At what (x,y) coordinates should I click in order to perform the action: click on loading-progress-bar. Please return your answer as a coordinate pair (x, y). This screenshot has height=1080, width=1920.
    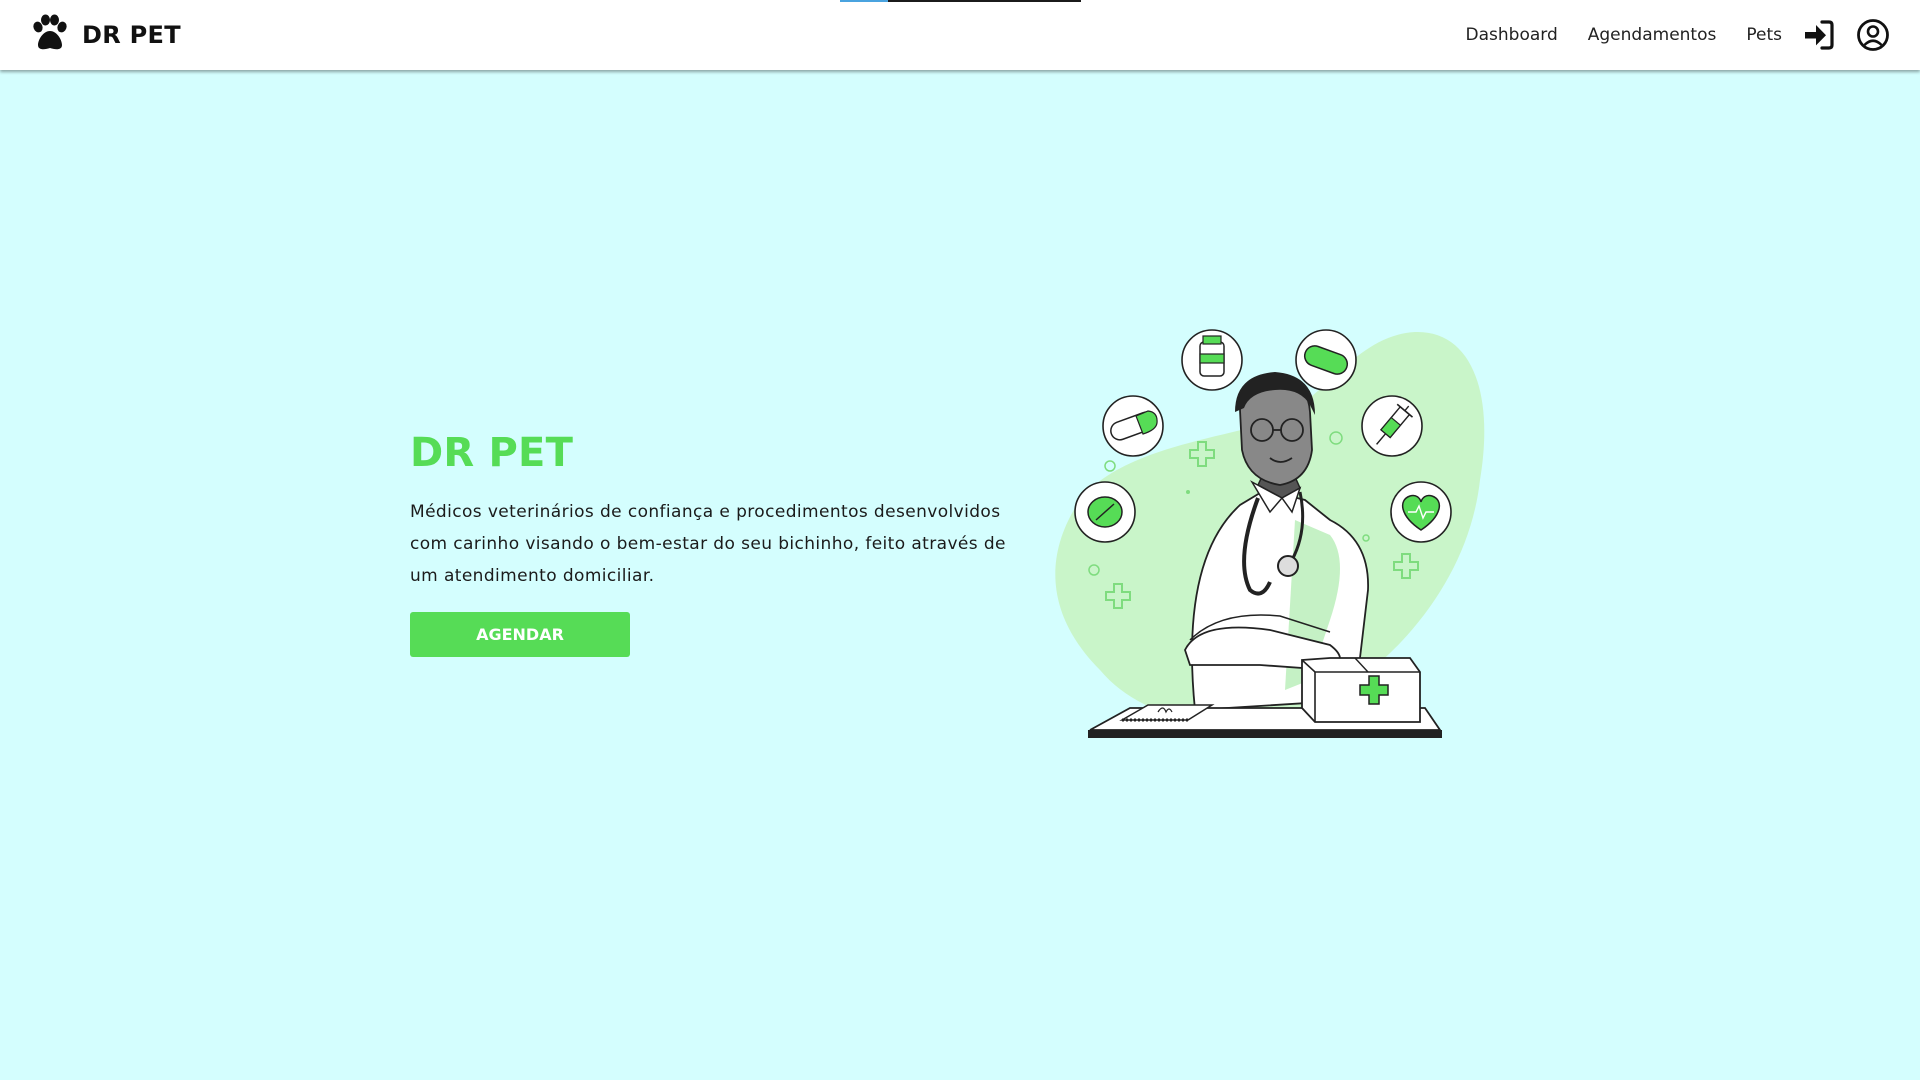
    Looking at the image, I should click on (960, 1).